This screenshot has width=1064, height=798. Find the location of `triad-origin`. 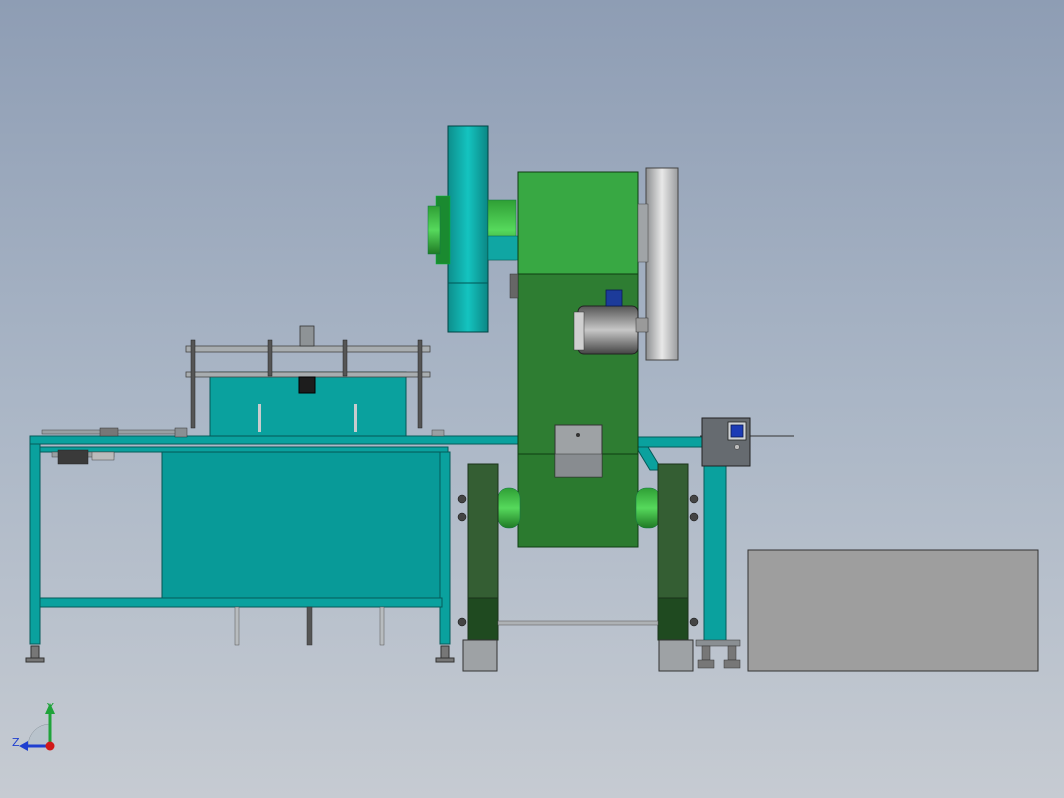

triad-origin is located at coordinates (50, 746).